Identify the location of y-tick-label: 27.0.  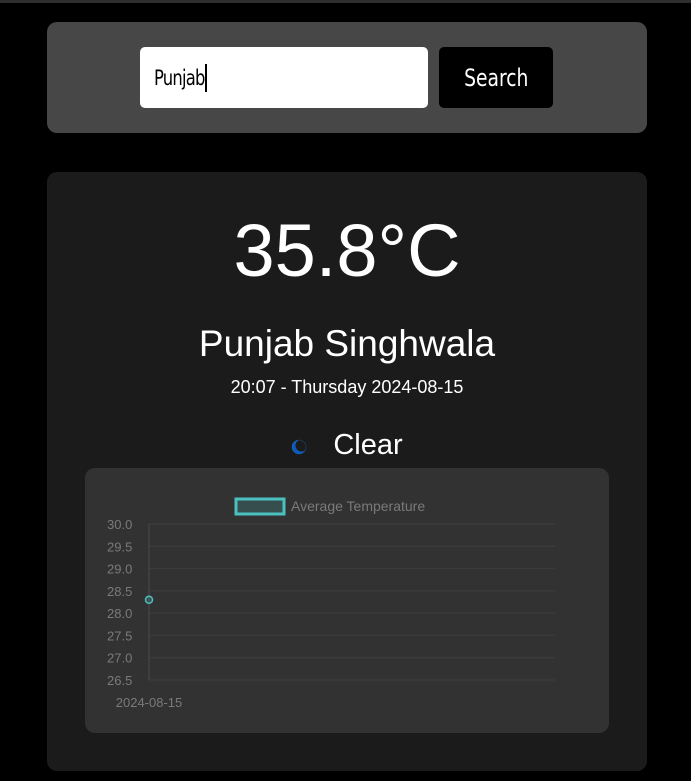
(119, 658).